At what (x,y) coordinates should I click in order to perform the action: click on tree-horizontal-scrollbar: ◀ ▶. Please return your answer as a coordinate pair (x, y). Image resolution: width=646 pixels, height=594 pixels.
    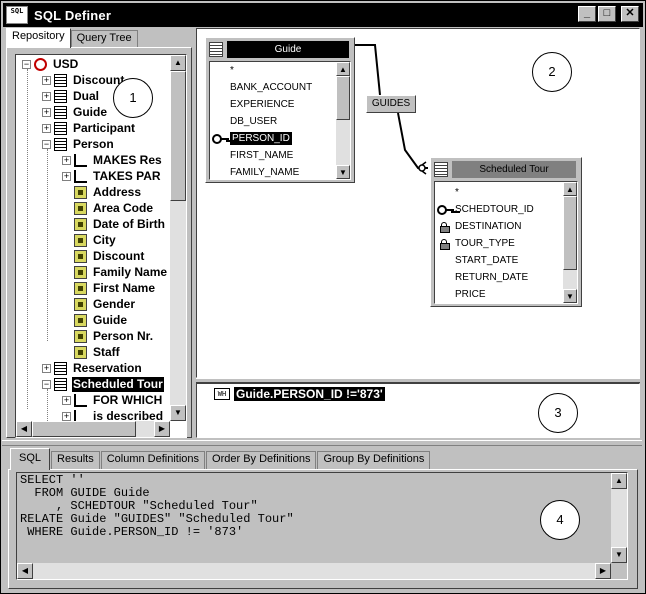
    Looking at the image, I should click on (93, 429).